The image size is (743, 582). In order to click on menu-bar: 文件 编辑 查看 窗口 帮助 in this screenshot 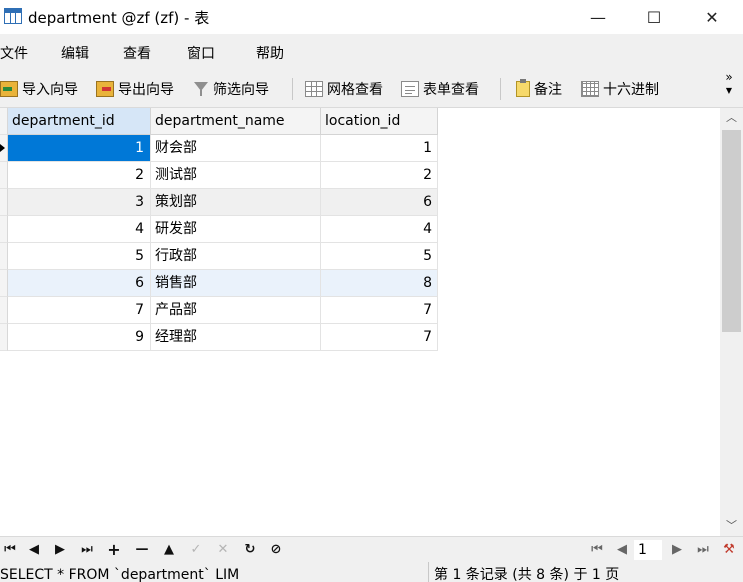, I will do `click(371, 52)`.